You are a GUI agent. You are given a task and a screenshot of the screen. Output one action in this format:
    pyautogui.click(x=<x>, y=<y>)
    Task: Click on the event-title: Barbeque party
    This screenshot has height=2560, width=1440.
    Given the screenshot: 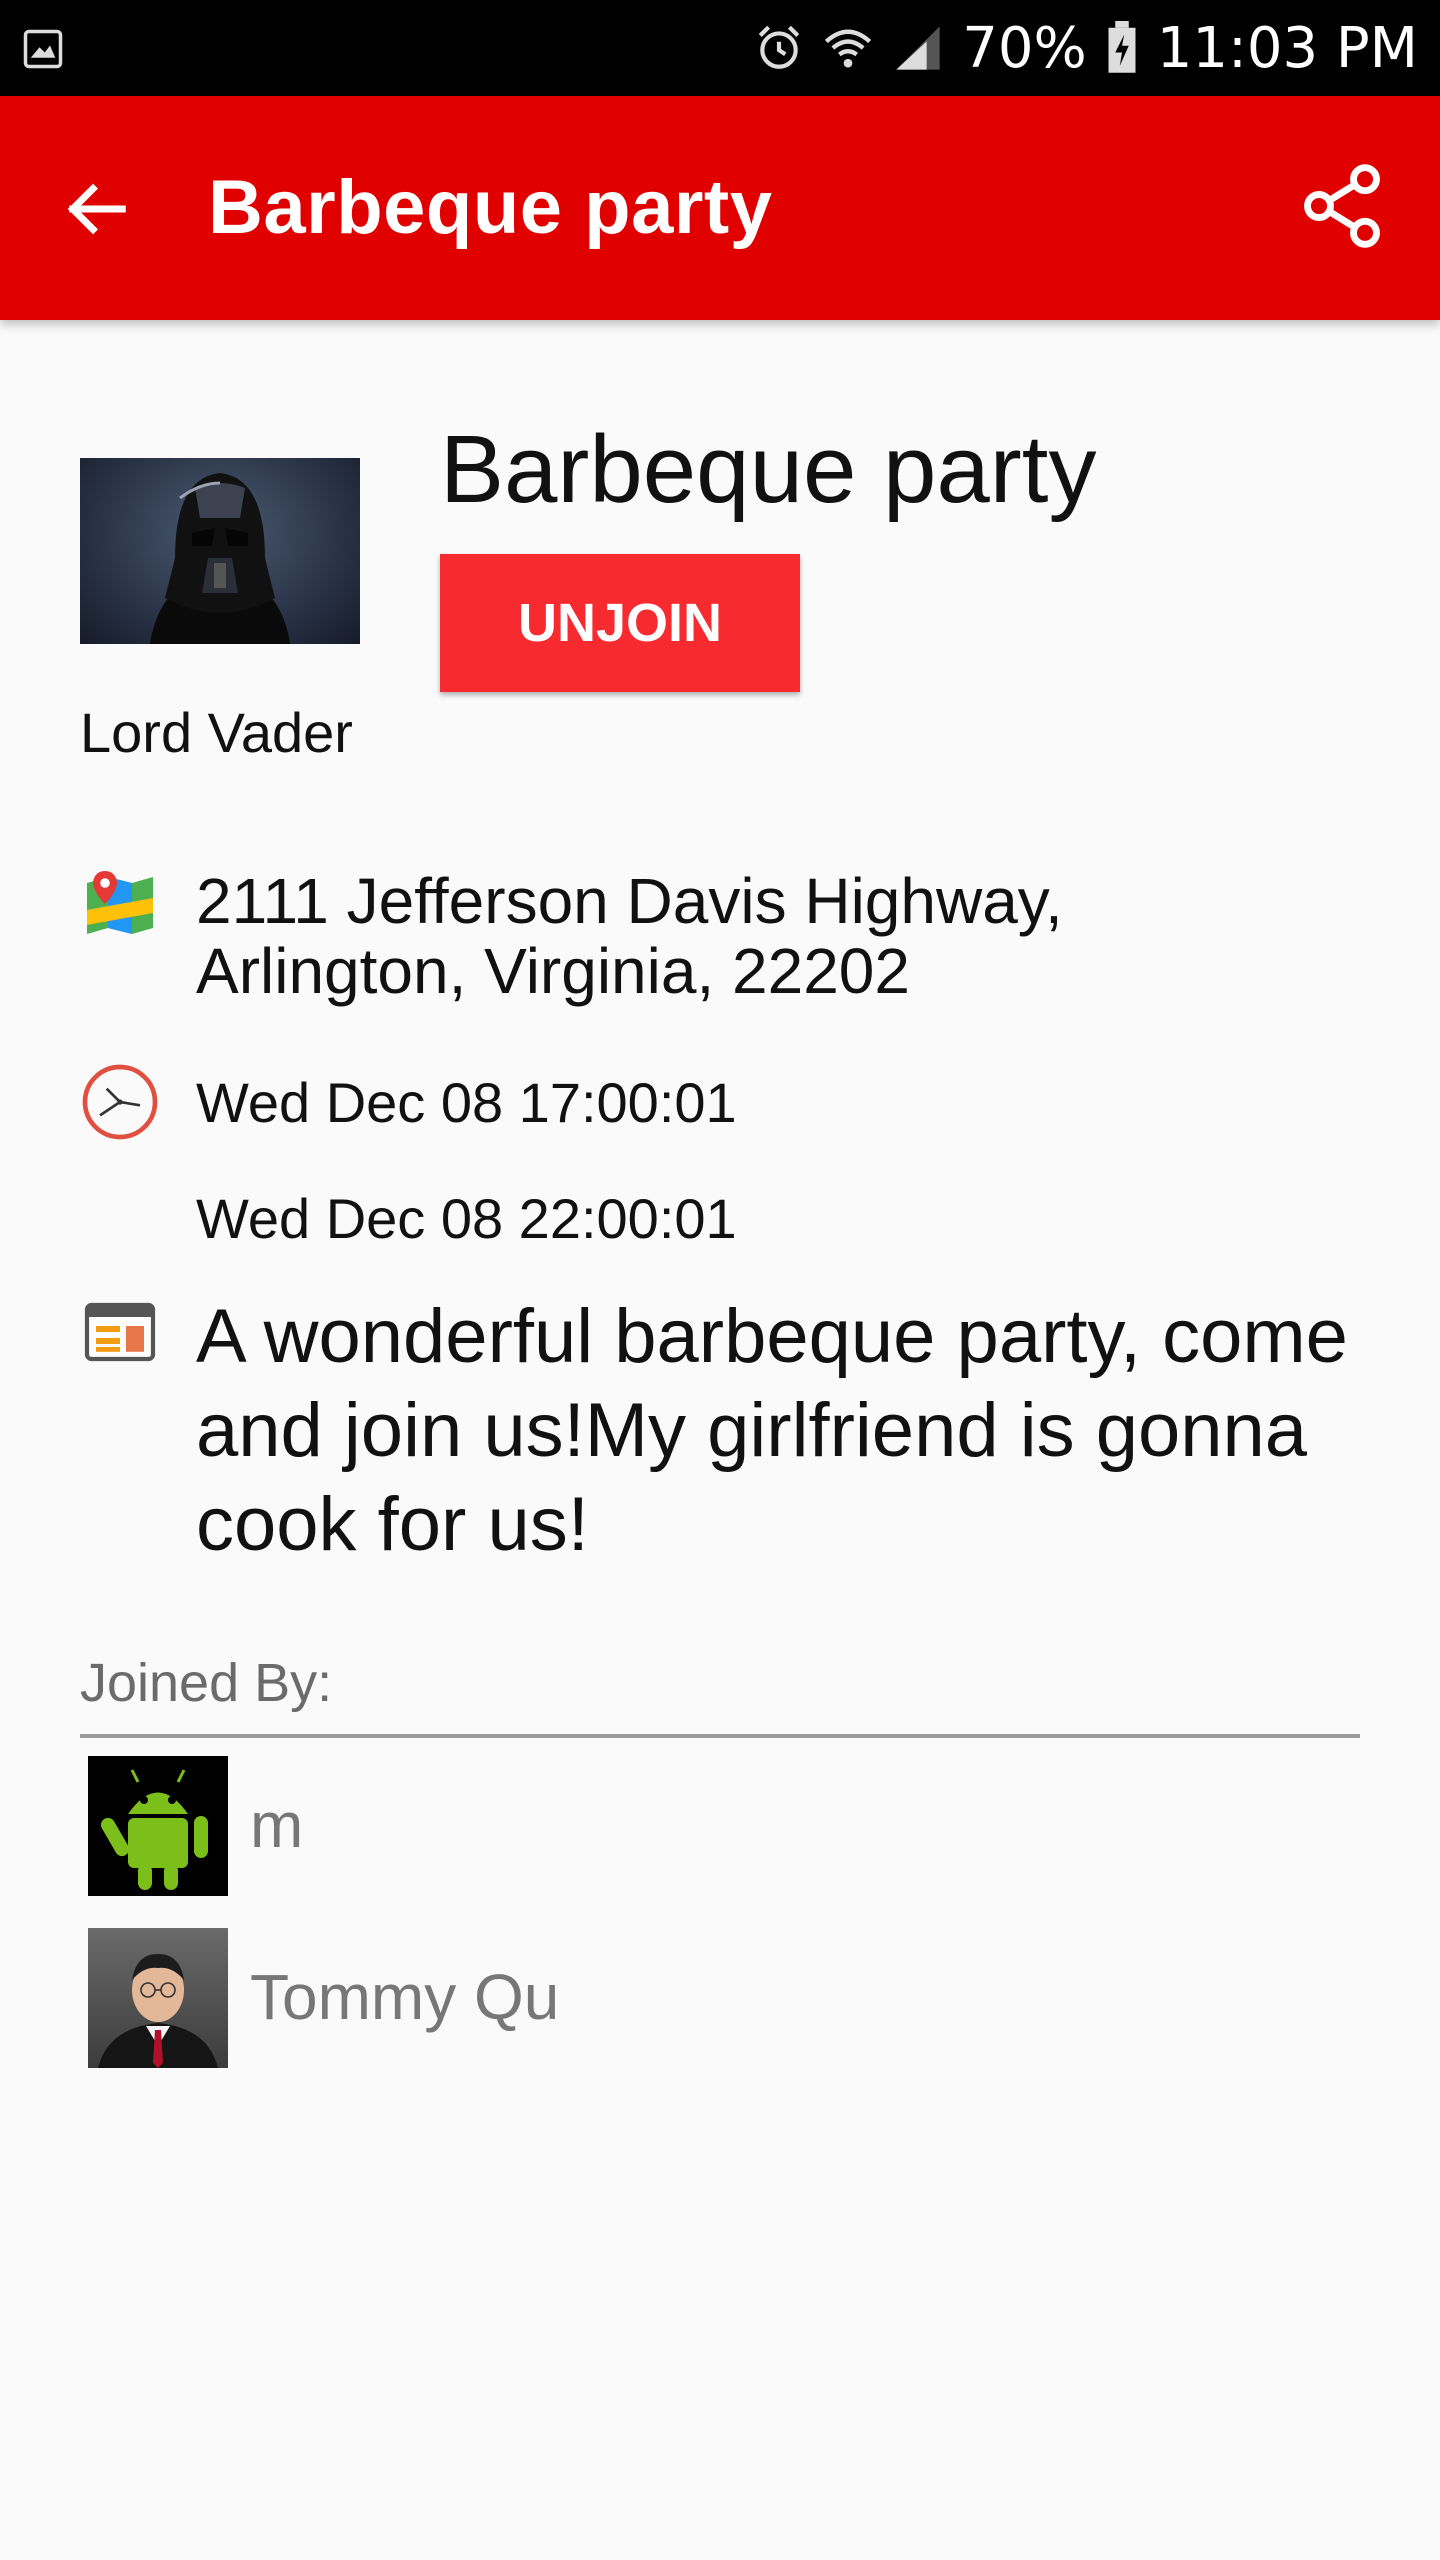 What is the action you would take?
    pyautogui.click(x=768, y=469)
    